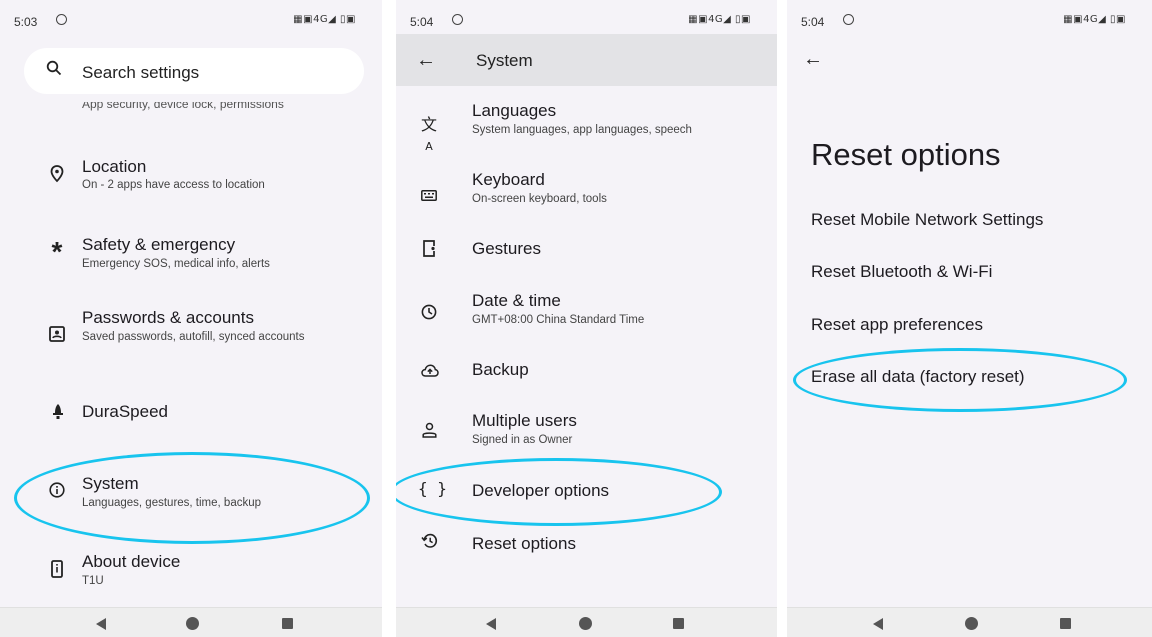 This screenshot has height=637, width=1152. What do you see at coordinates (927, 220) in the screenshot?
I see `reset-mobile-network-option: Reset Mobile Network Settings` at bounding box center [927, 220].